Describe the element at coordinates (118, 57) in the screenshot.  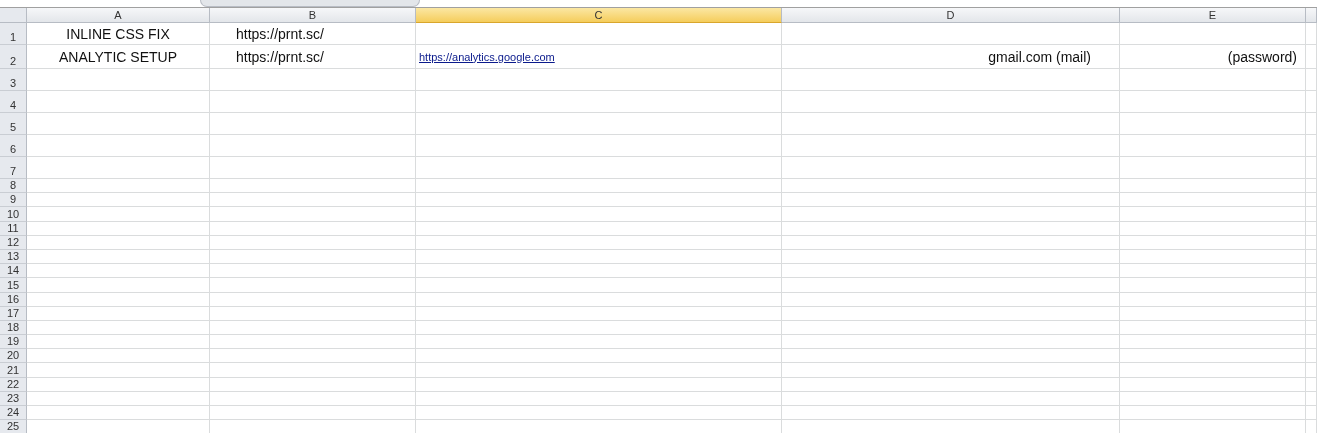
I see `cell-frame: ANALYTIC SETUP` at that location.